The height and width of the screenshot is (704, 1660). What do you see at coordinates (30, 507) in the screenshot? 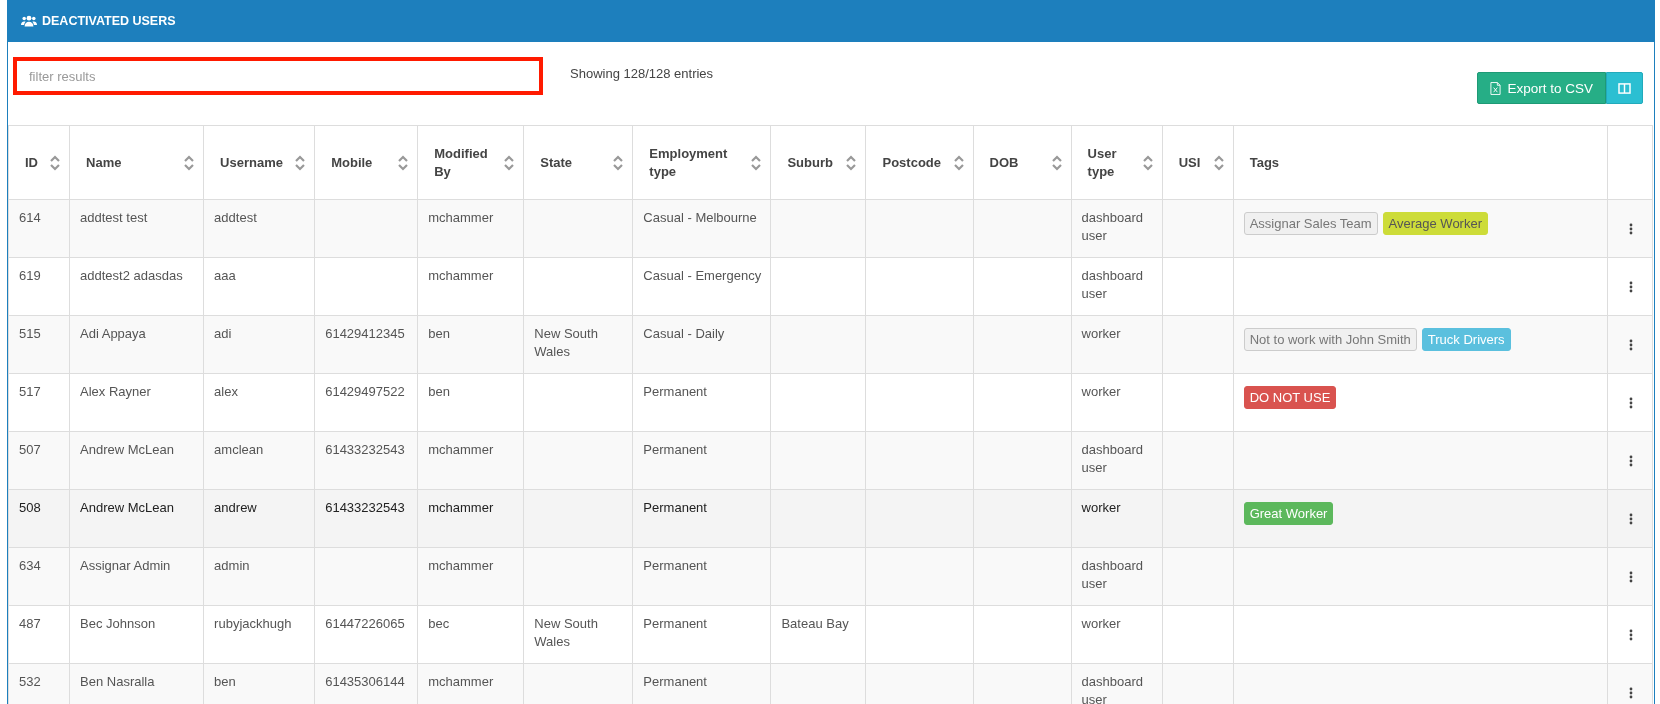
I see `table-cell: 508` at bounding box center [30, 507].